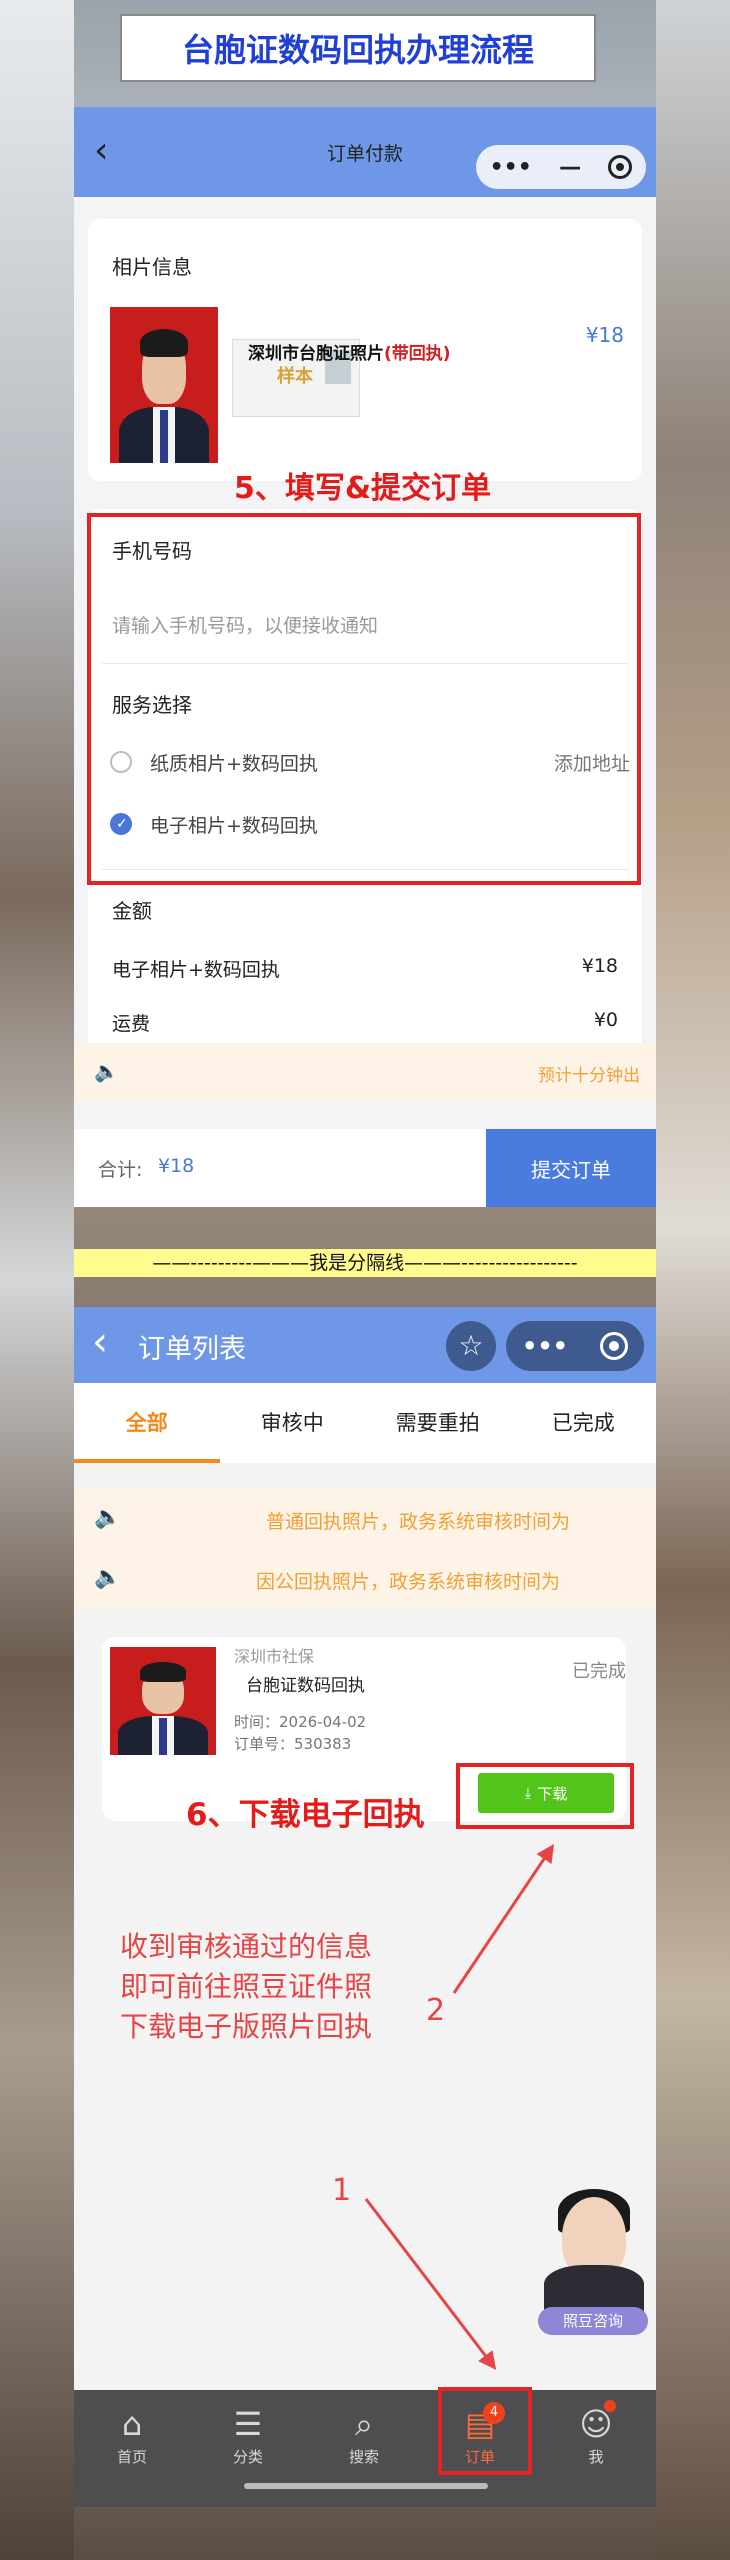  I want to click on photo-info-label: 相片信息, so click(152, 267).